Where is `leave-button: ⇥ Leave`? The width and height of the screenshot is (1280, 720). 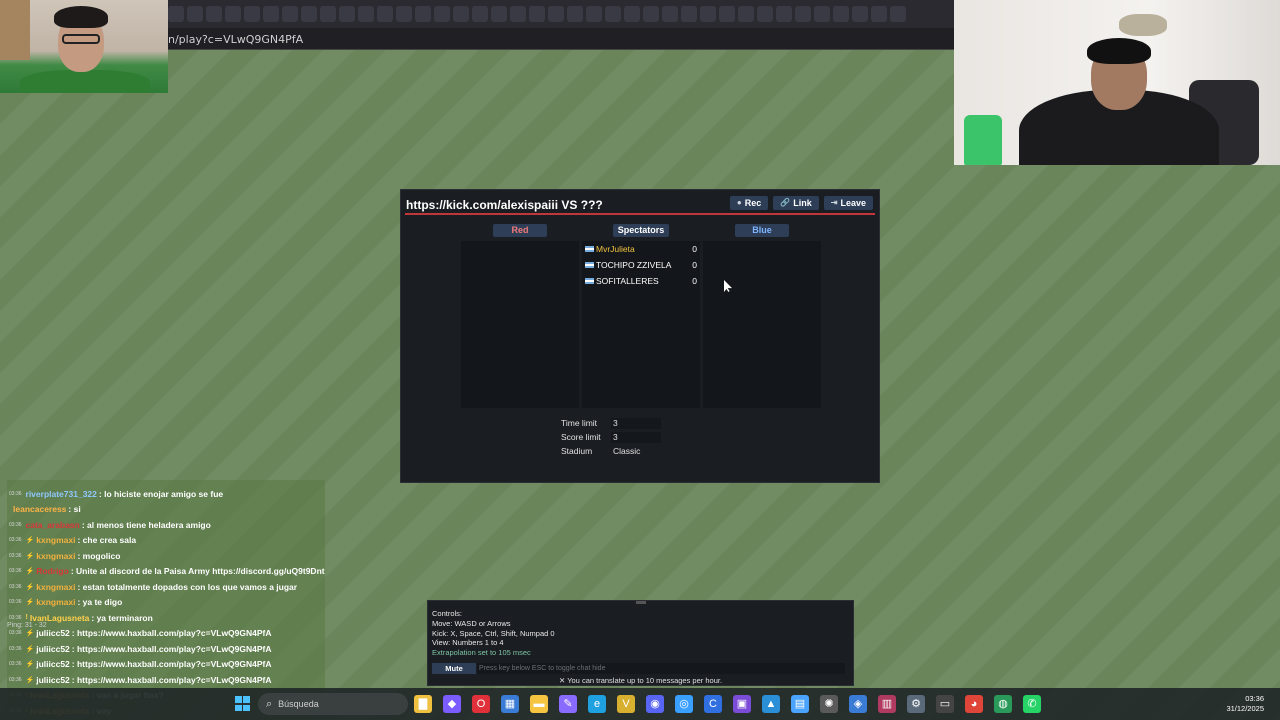 leave-button: ⇥ Leave is located at coordinates (848, 203).